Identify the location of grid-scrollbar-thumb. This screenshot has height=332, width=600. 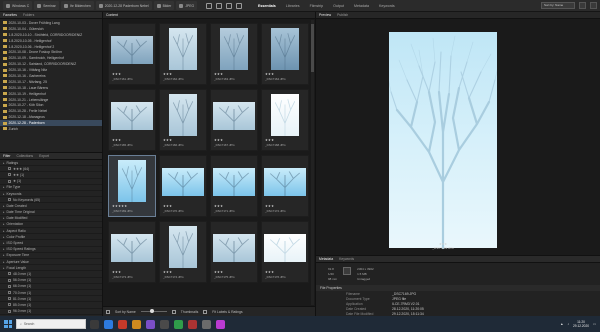
(312, 48).